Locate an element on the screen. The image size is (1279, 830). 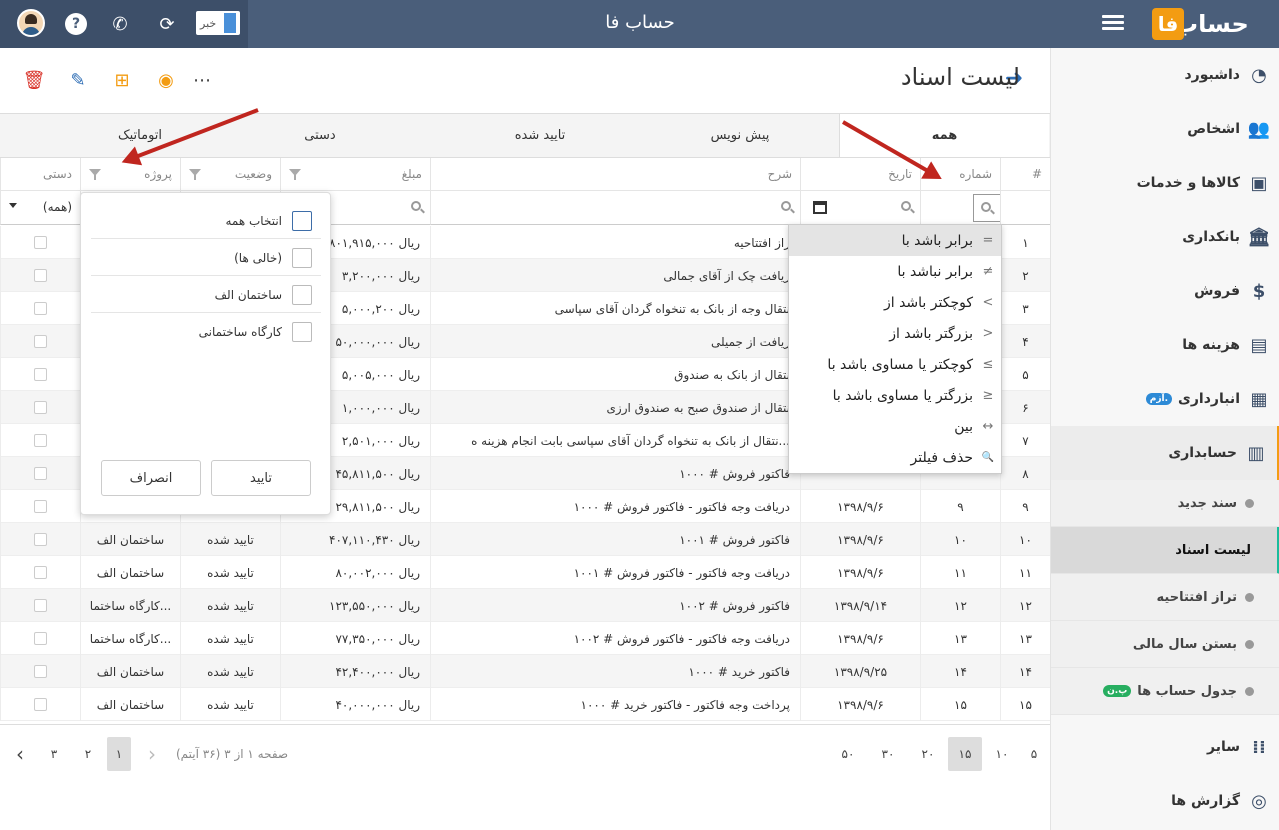
add-document-icon: ⊞ is located at coordinates (122, 80).